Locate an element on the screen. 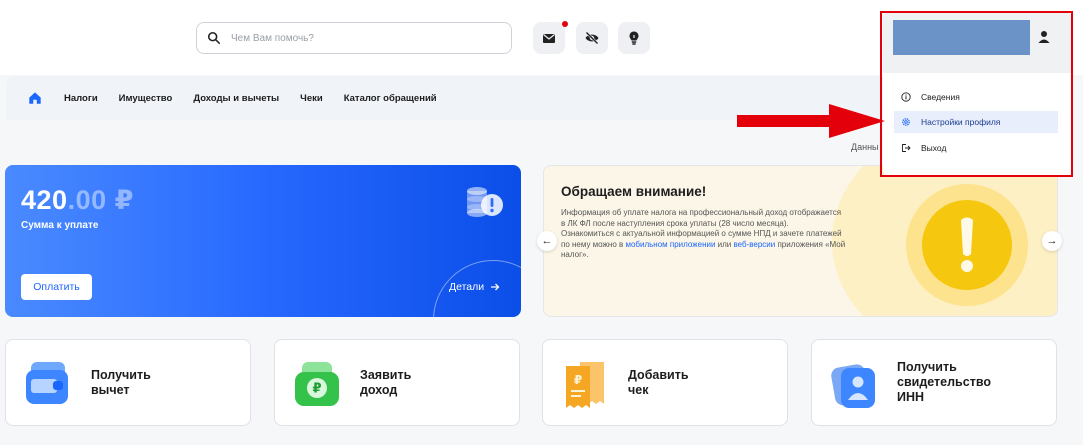  get-inn-certificate-card: Получить свидетельство ИНН is located at coordinates (934, 382).